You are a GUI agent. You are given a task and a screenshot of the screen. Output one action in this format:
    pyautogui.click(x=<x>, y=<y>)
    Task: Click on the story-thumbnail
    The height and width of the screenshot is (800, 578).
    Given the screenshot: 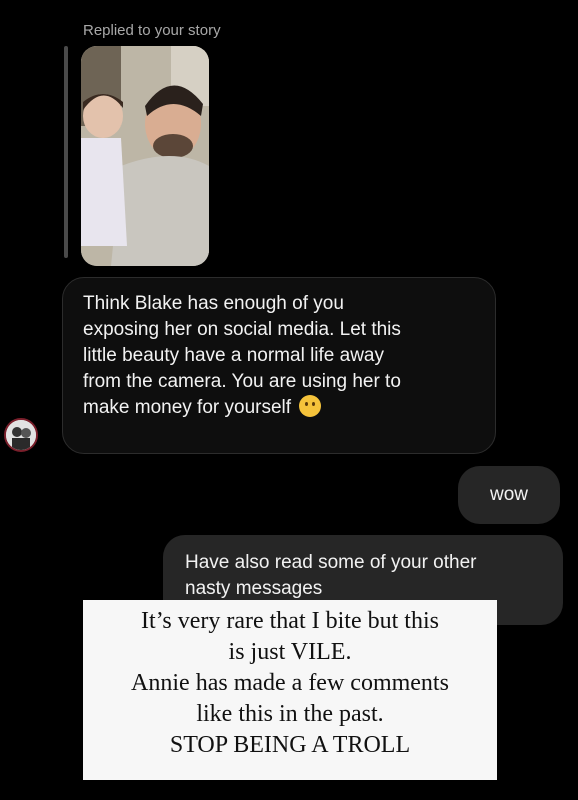 What is the action you would take?
    pyautogui.click(x=145, y=156)
    